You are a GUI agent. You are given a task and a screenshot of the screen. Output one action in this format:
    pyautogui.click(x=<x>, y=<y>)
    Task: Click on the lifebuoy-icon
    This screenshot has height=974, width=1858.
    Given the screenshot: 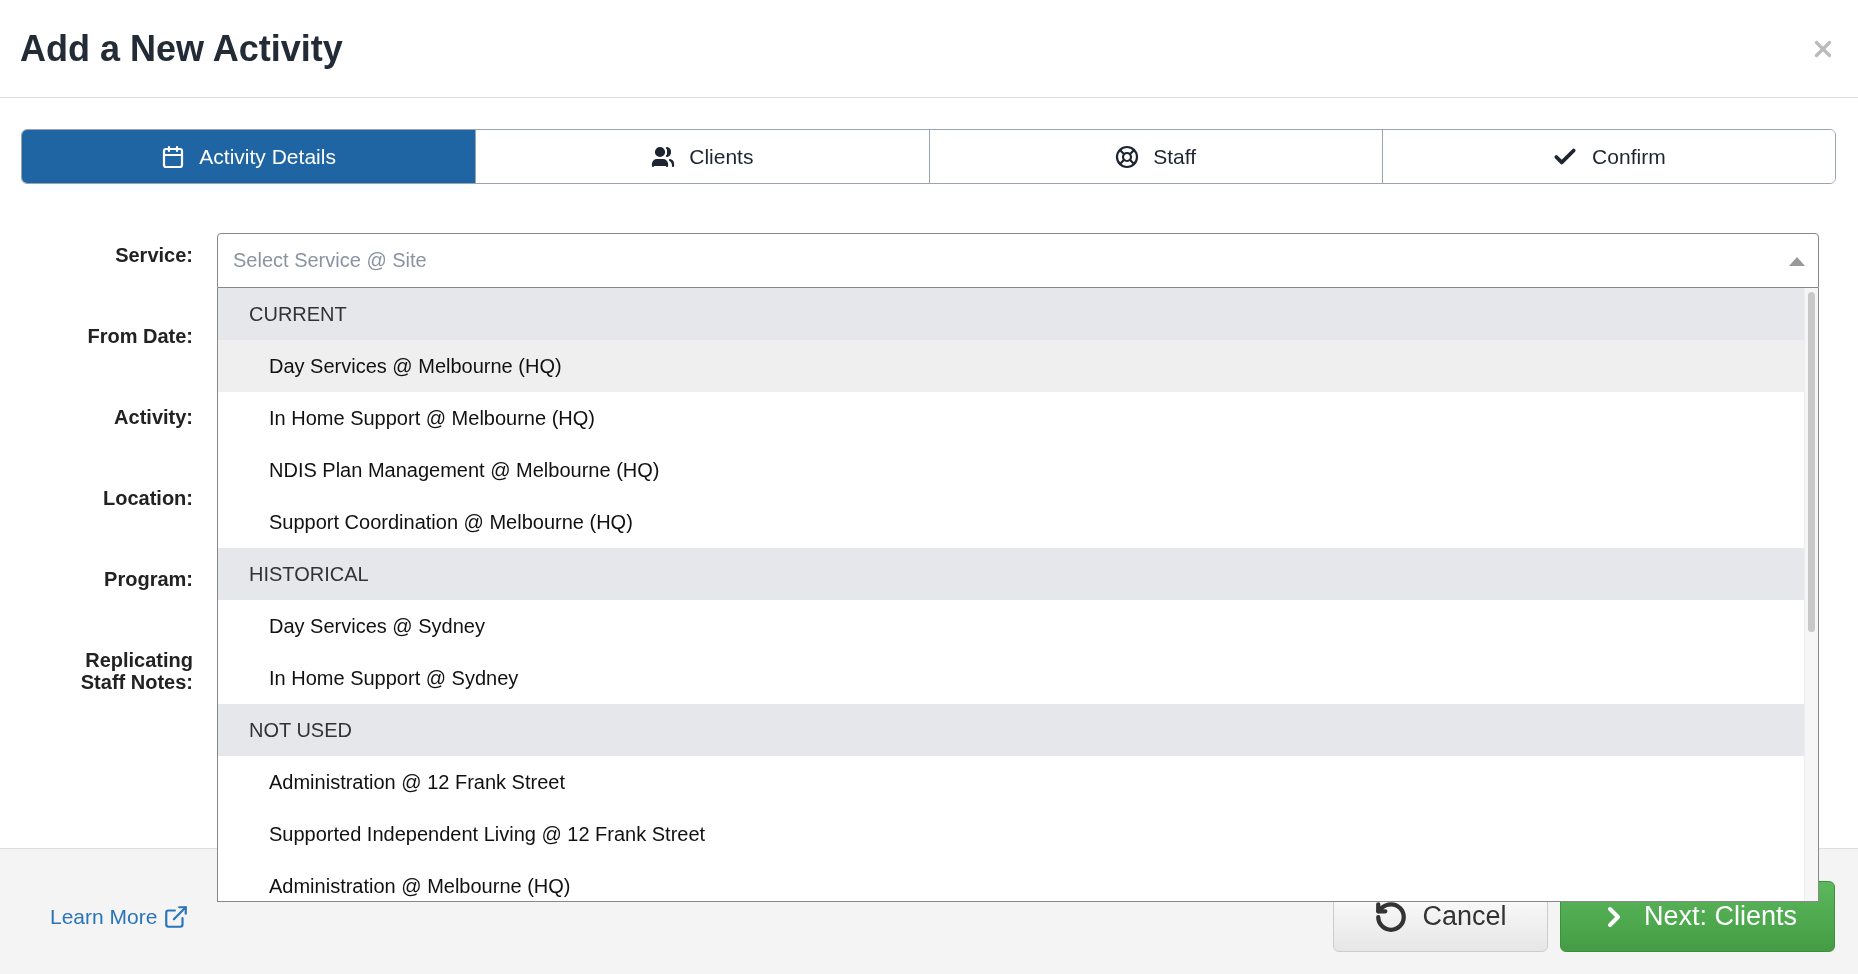 What is the action you would take?
    pyautogui.click(x=1127, y=156)
    